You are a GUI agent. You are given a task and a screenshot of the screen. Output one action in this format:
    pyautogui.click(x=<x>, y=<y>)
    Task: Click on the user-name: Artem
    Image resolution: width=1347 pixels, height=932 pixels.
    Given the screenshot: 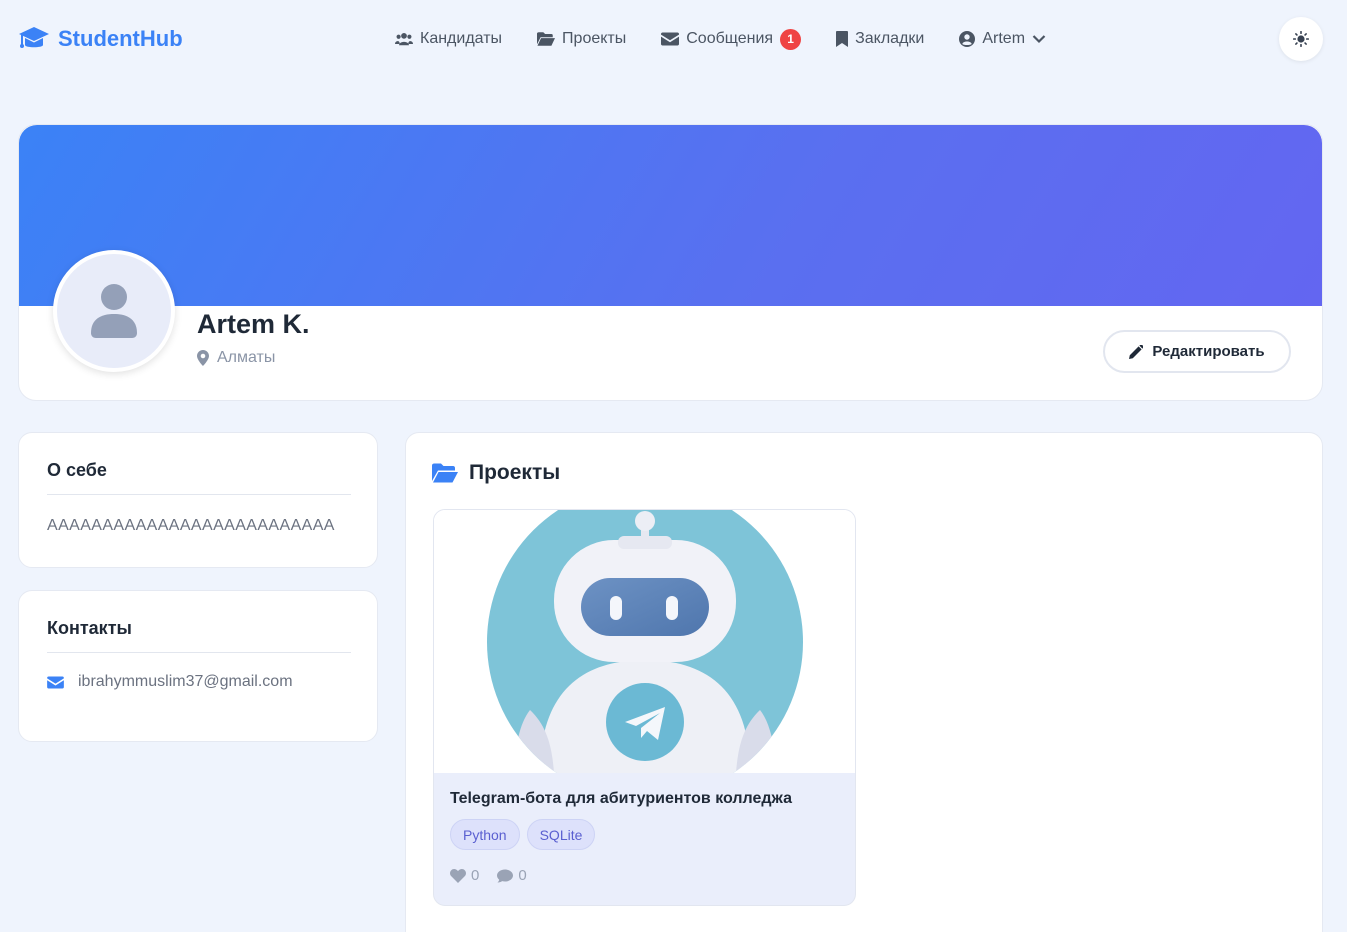 What is the action you would take?
    pyautogui.click(x=1004, y=38)
    